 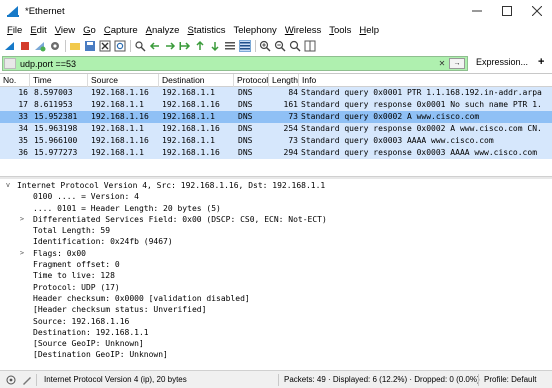 I want to click on filter-text: udp.port ==53, so click(x=48, y=63).